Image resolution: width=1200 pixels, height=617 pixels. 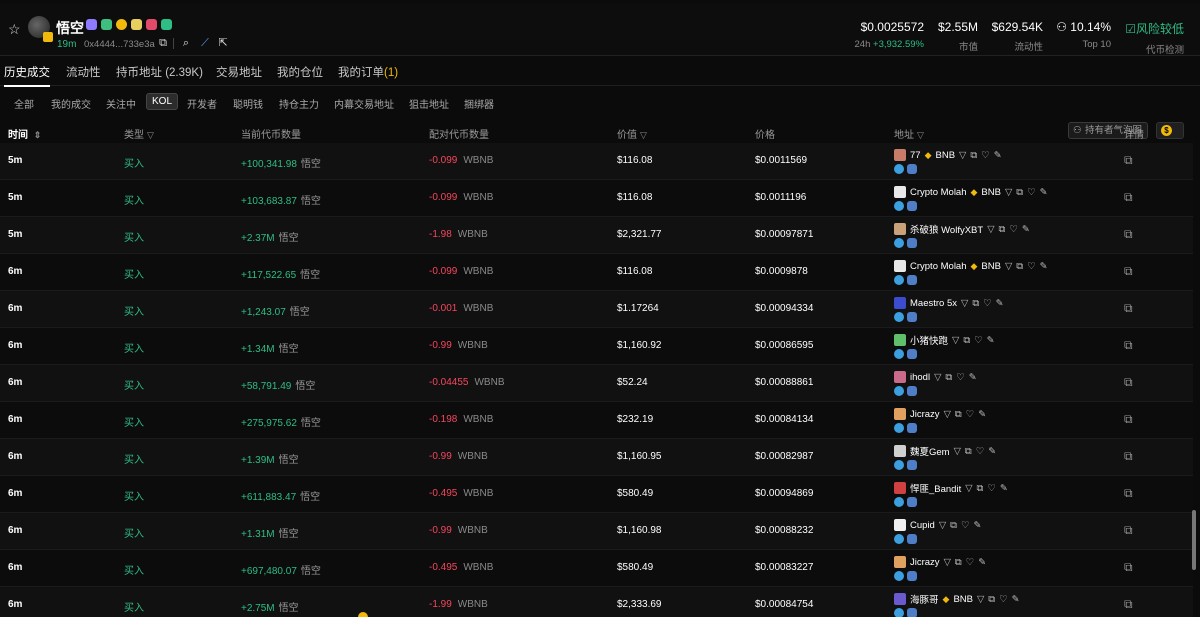 What do you see at coordinates (186, 43) in the screenshot?
I see `search-icon: ⌕` at bounding box center [186, 43].